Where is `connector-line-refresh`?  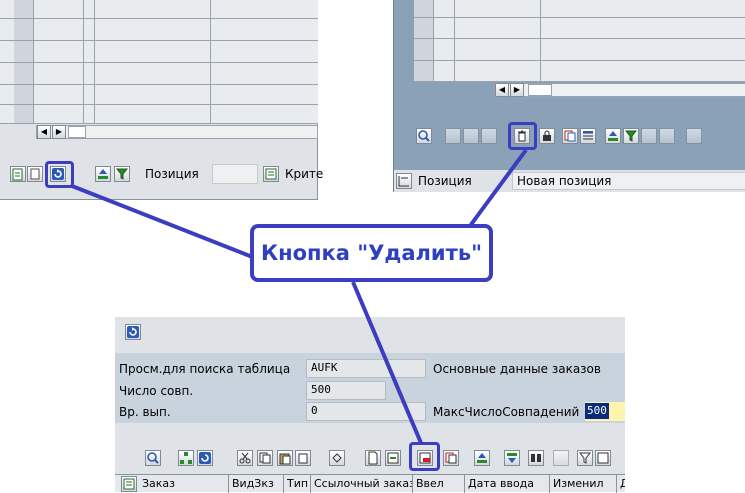 connector-line-refresh is located at coordinates (163, 222).